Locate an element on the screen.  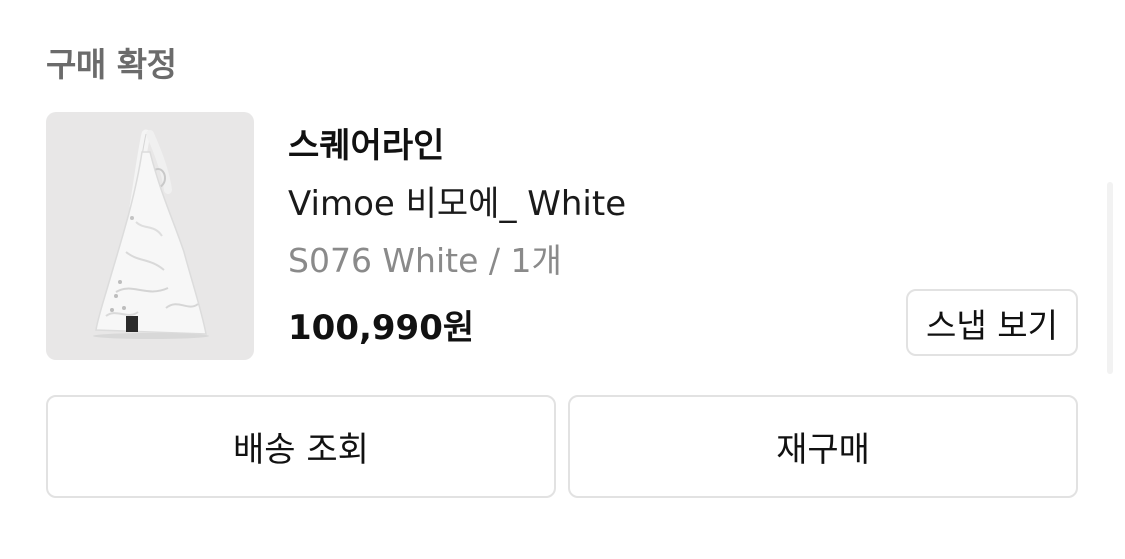
tote-bag-icon is located at coordinates (151, 234).